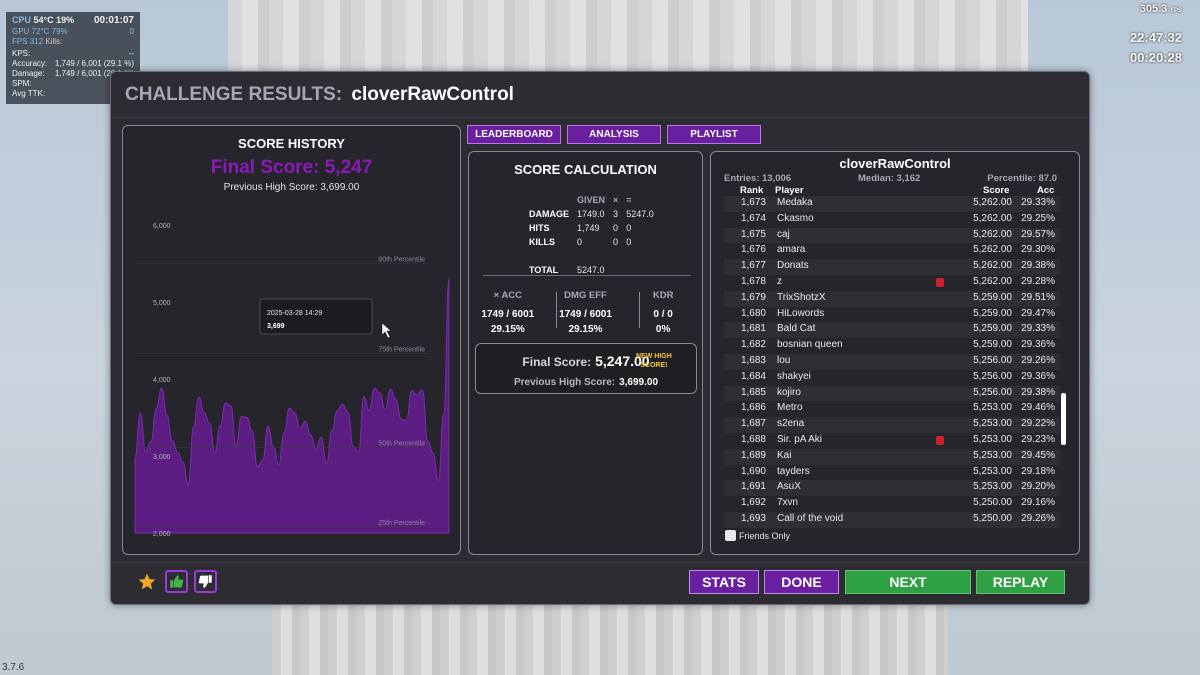  What do you see at coordinates (779, 281) in the screenshot?
I see `row-player: z` at bounding box center [779, 281].